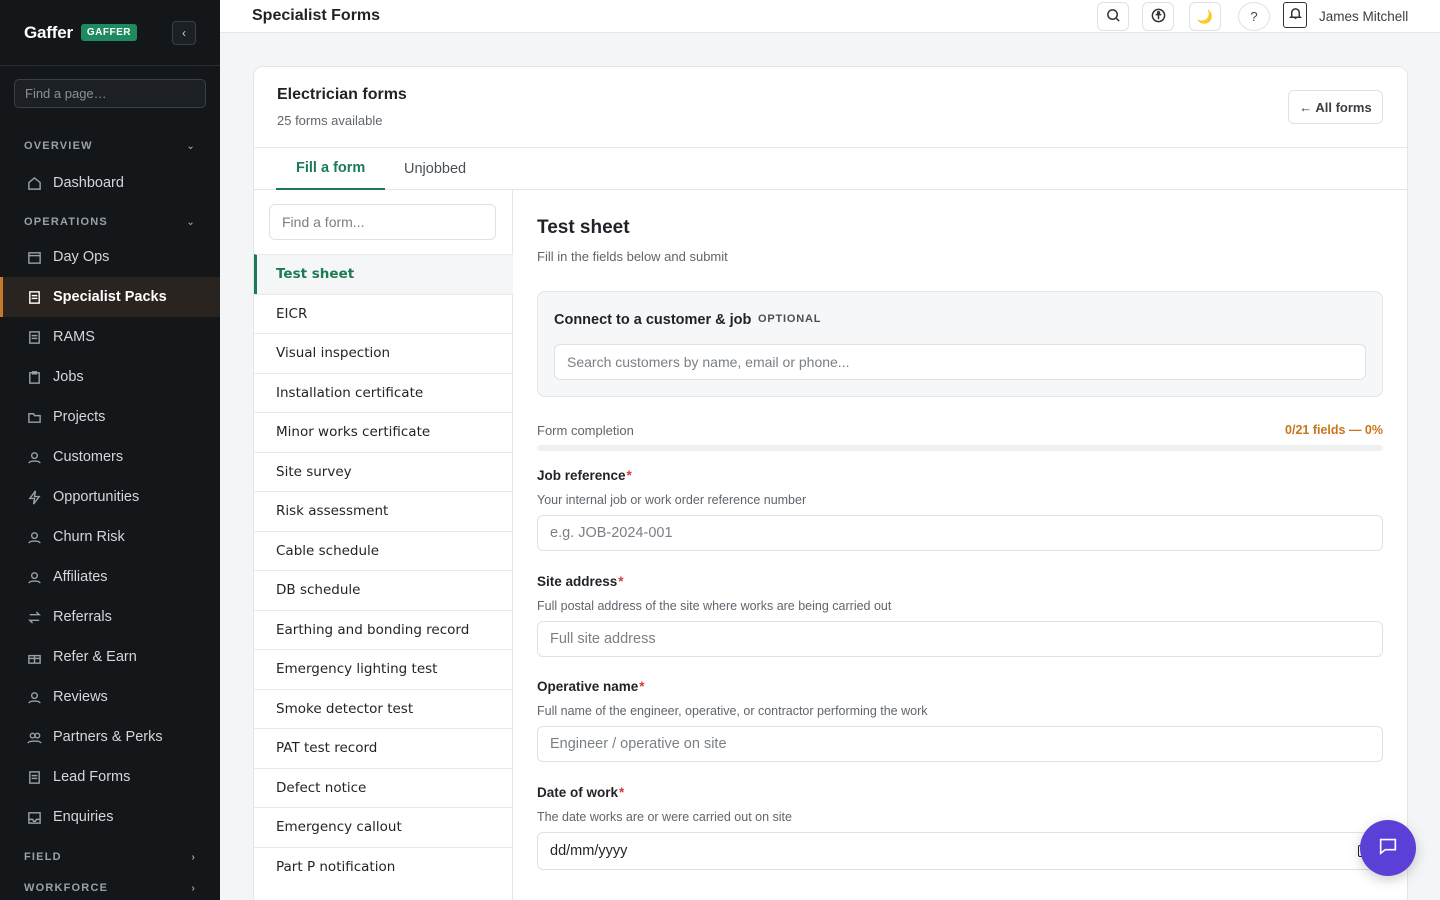 The width and height of the screenshot is (1440, 900). Describe the element at coordinates (184, 33) in the screenshot. I see `collapse-sidebar-button: ‹` at that location.